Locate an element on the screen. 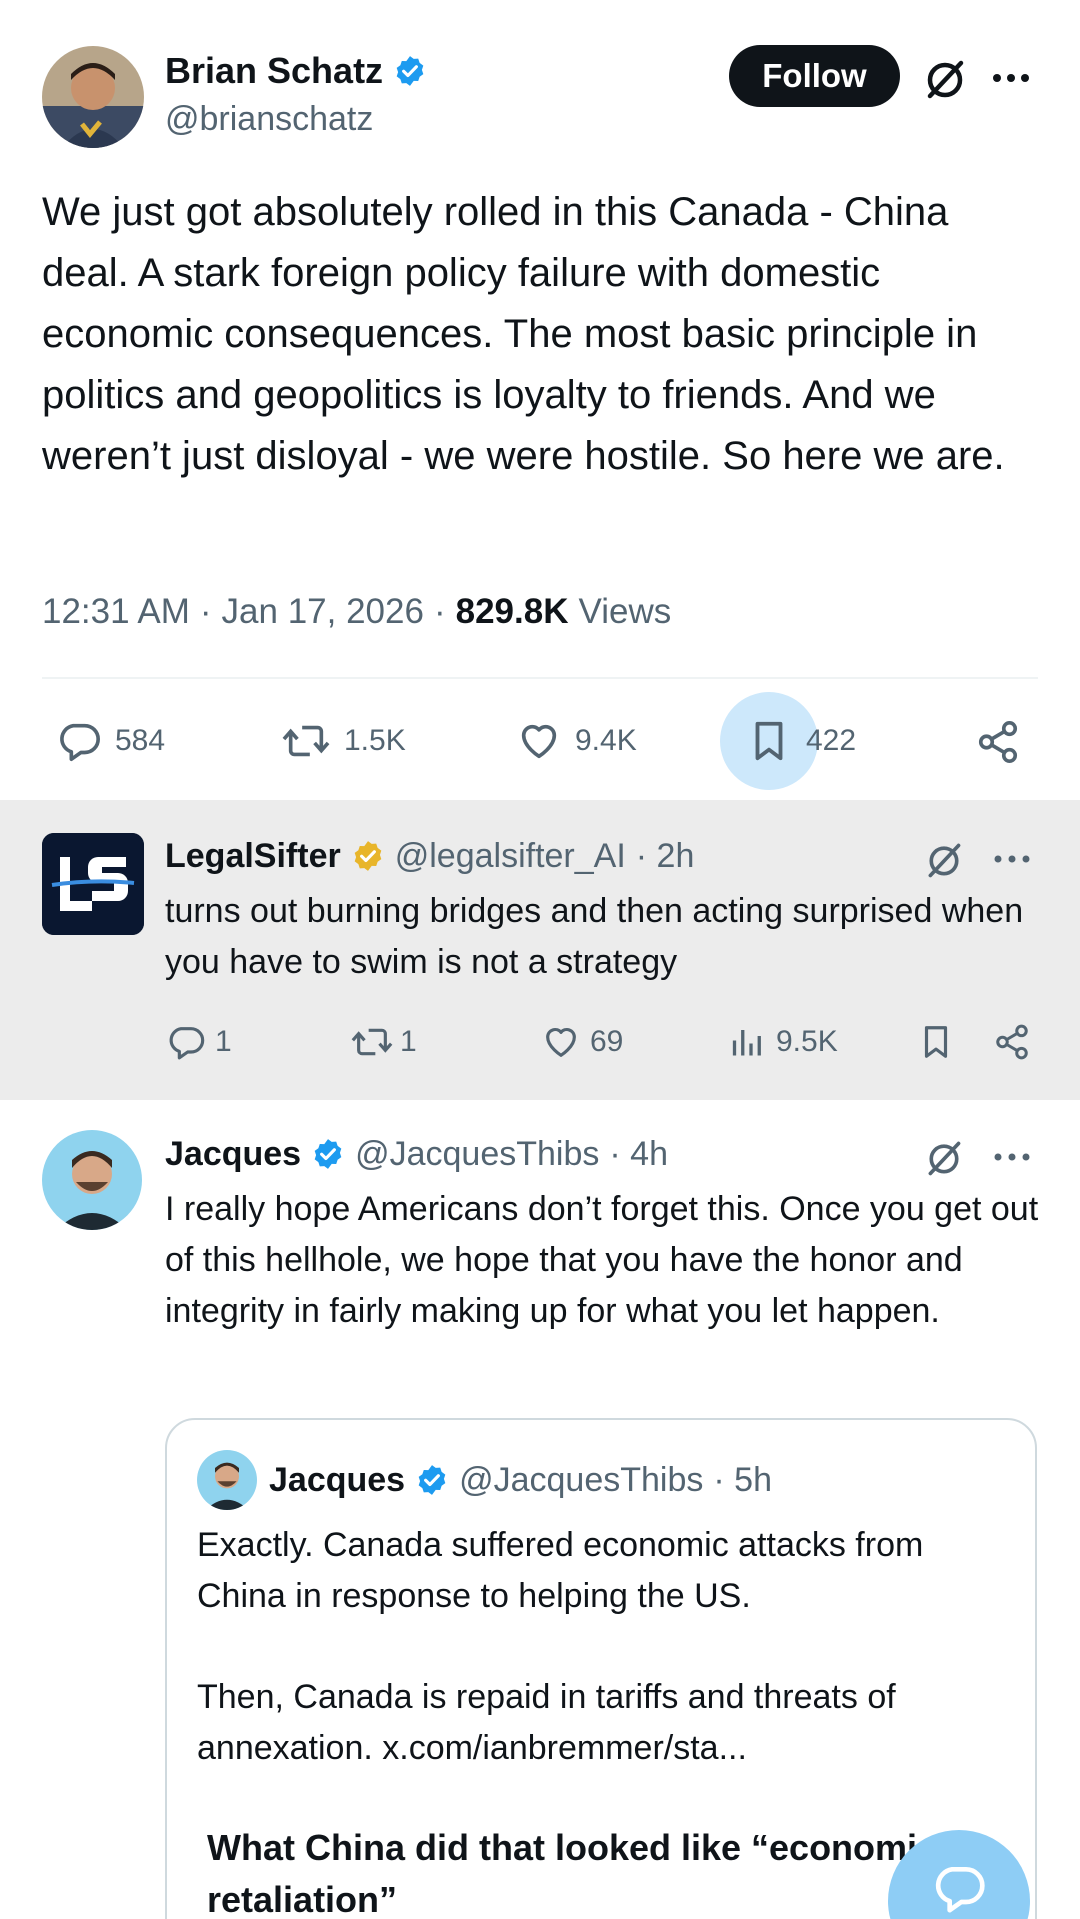  reply-action: 1 is located at coordinates (198, 1042).